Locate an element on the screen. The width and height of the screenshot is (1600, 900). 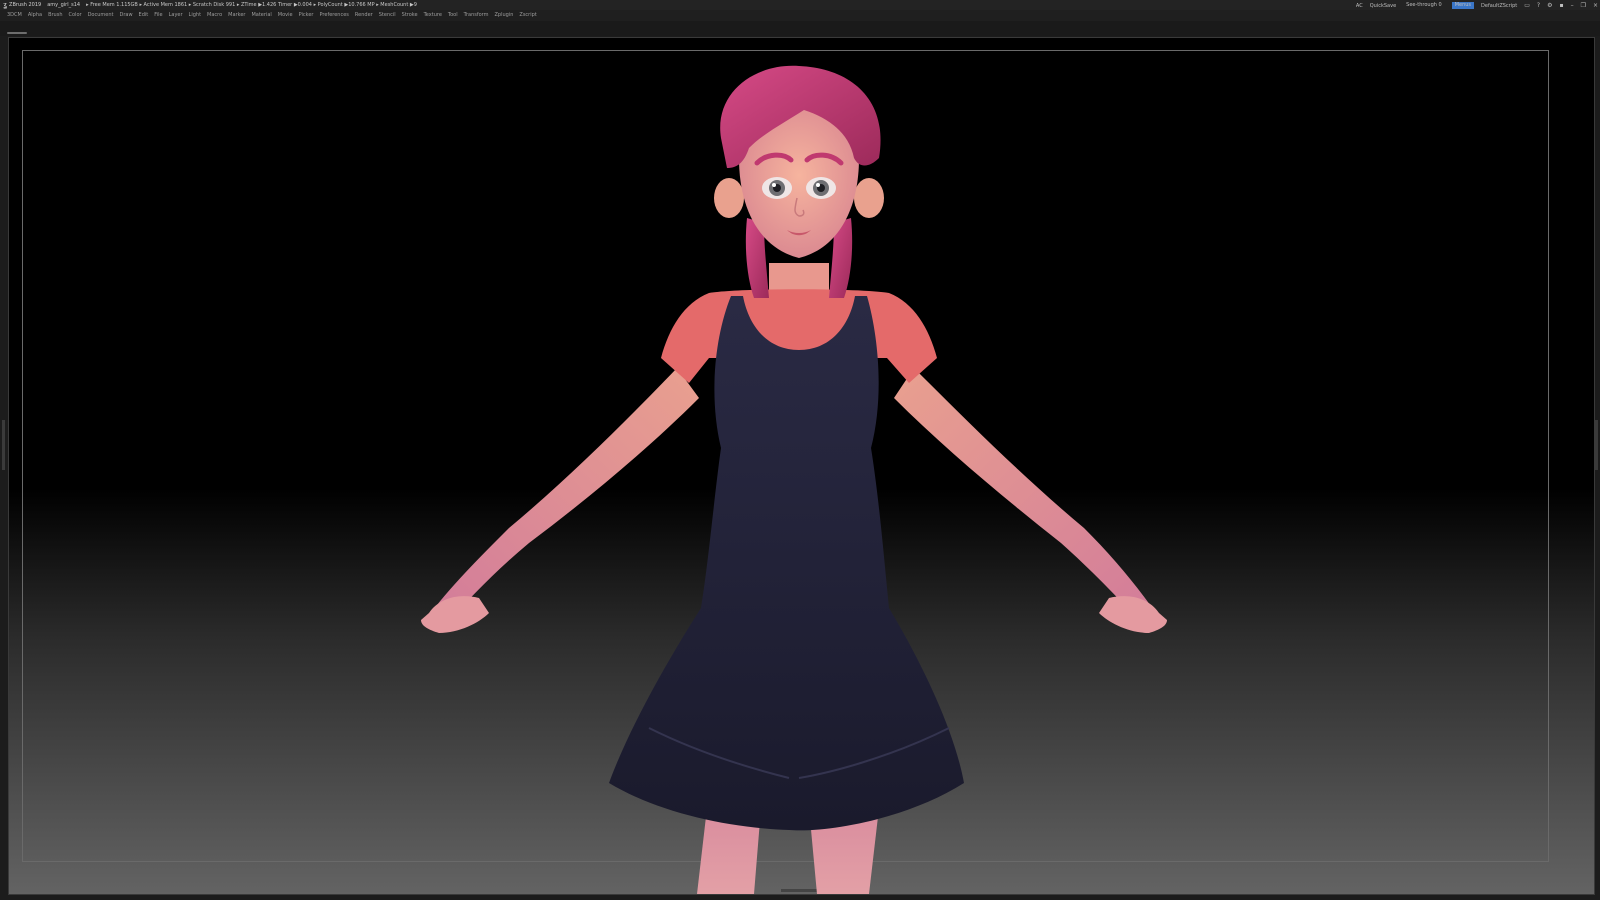
ear-left is located at coordinates (729, 198).